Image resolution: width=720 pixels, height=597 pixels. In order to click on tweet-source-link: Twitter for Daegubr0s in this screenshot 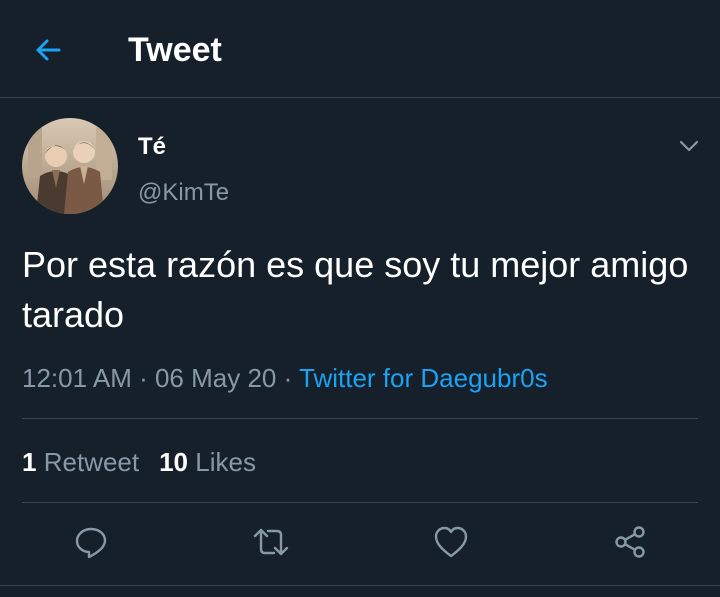, I will do `click(423, 378)`.